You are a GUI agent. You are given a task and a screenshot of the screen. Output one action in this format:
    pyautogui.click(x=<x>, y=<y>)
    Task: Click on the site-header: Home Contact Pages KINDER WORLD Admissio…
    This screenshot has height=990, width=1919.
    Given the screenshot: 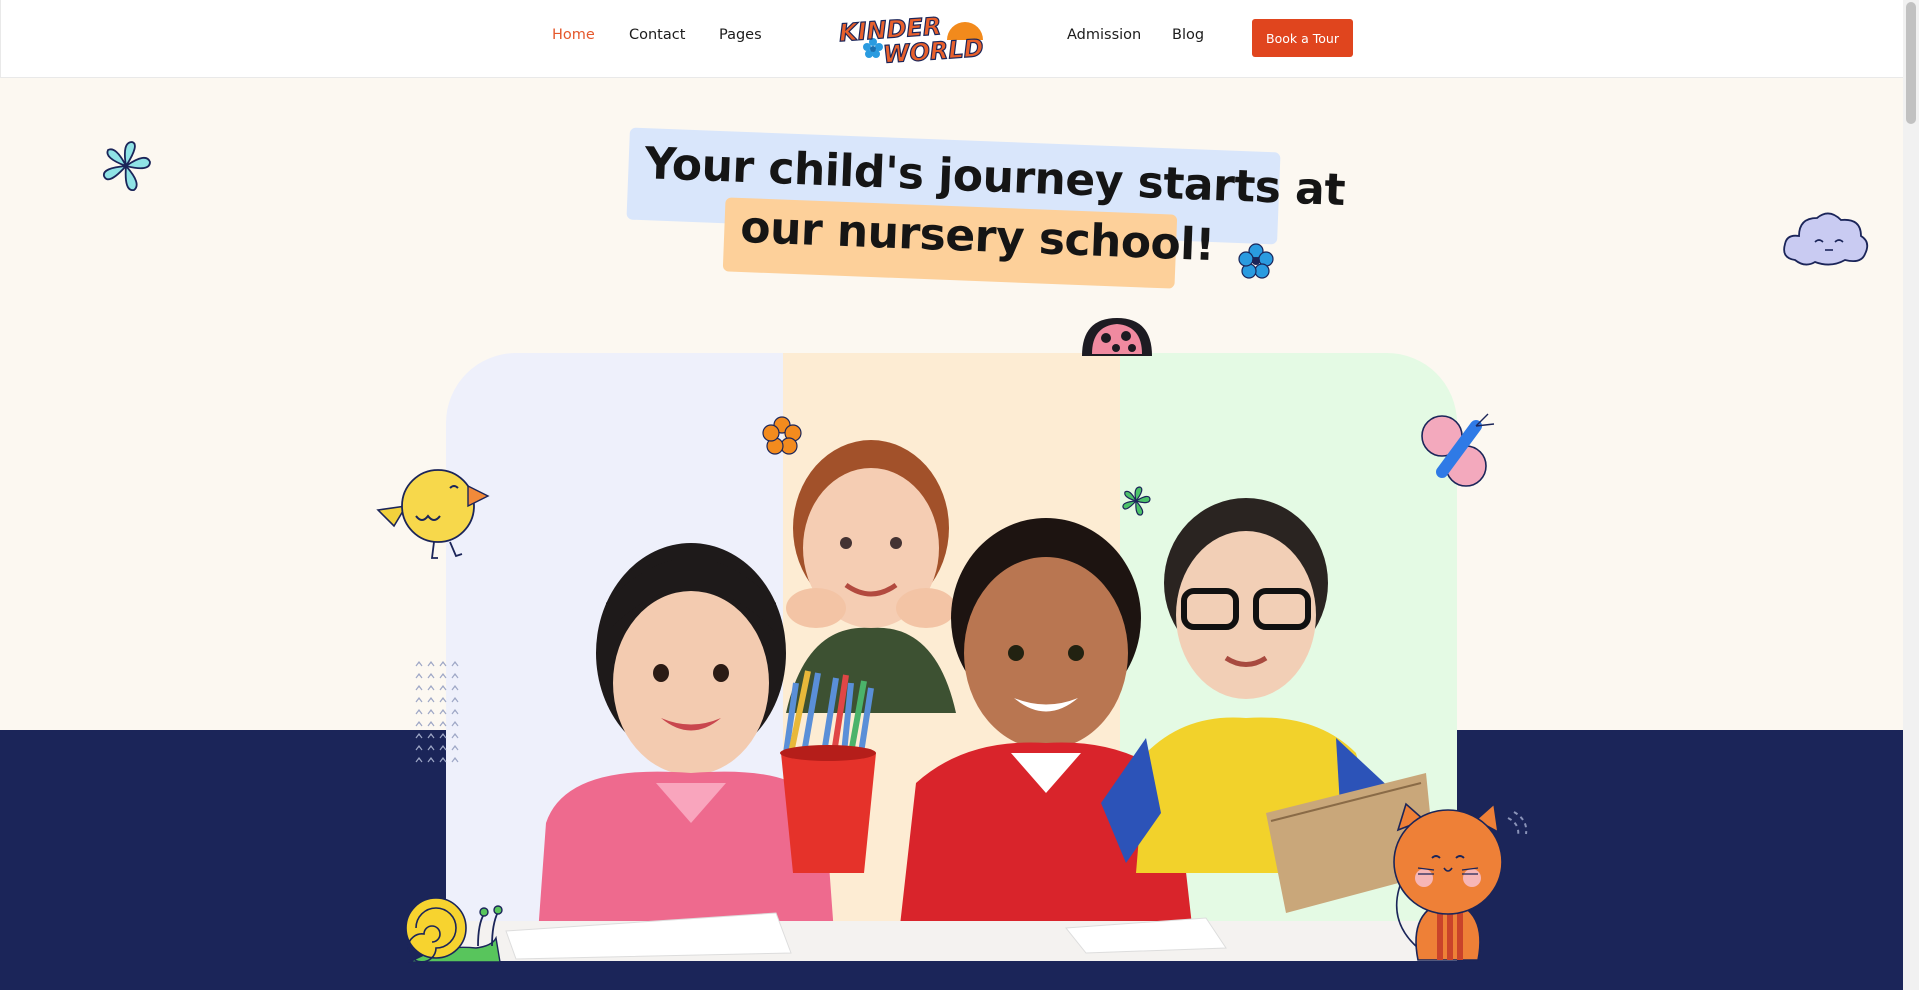 What is the action you would take?
    pyautogui.click(x=951, y=39)
    